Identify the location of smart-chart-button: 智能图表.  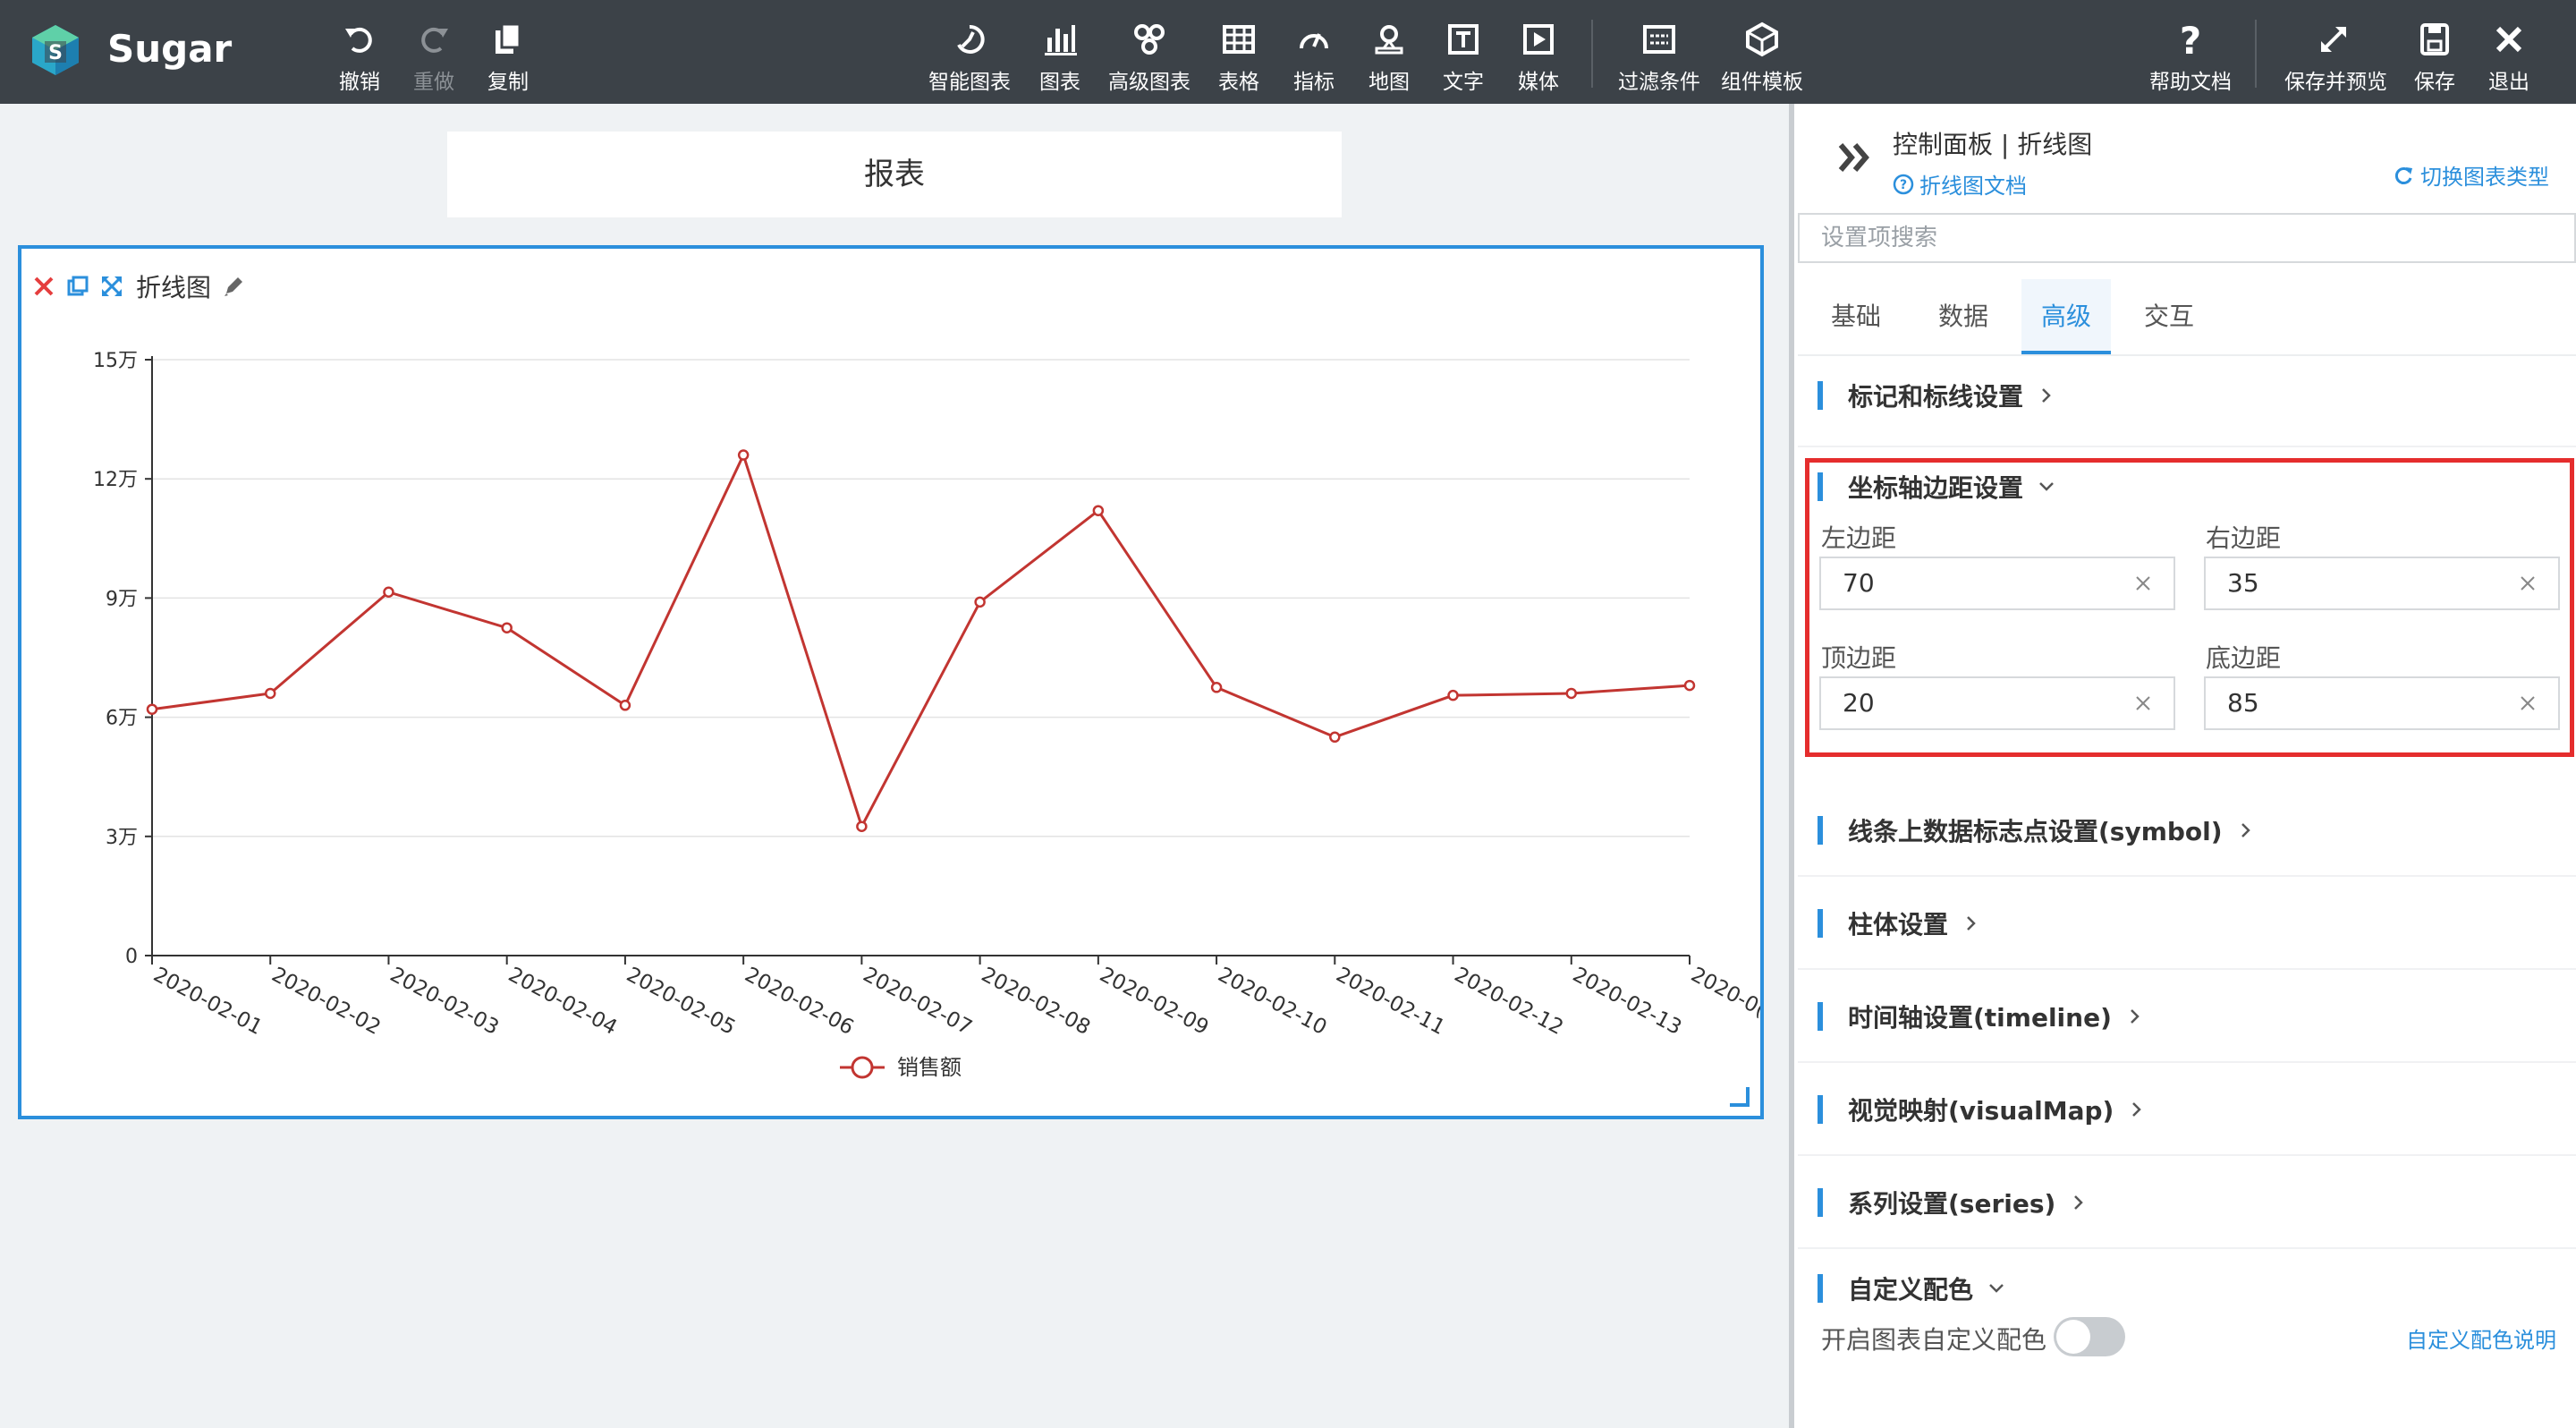
(969, 56).